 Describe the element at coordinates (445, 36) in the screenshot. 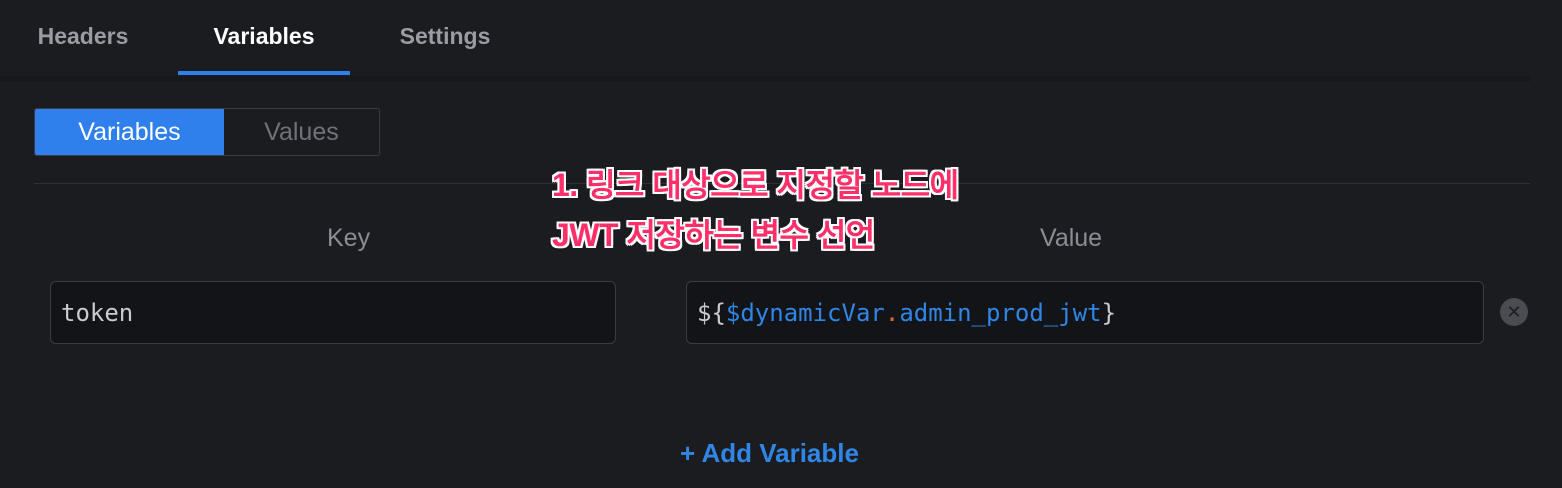

I see `tab-settings: Settings` at that location.